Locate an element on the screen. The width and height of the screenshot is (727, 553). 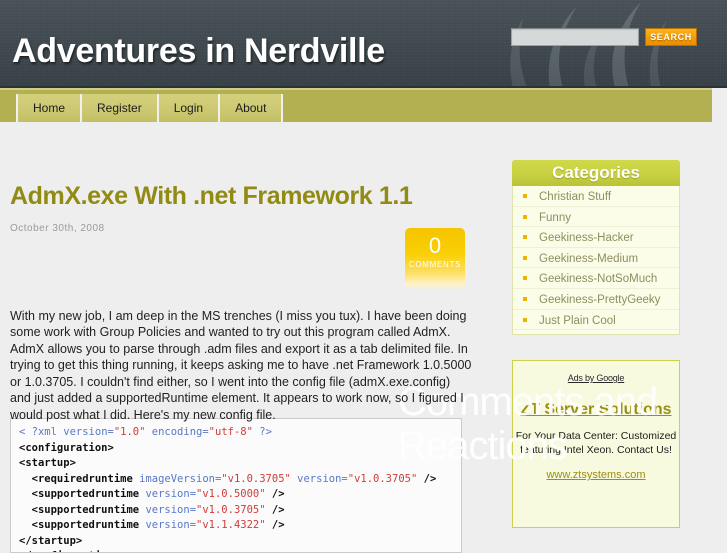
code-token: <requiredruntime is located at coordinates (79, 478).